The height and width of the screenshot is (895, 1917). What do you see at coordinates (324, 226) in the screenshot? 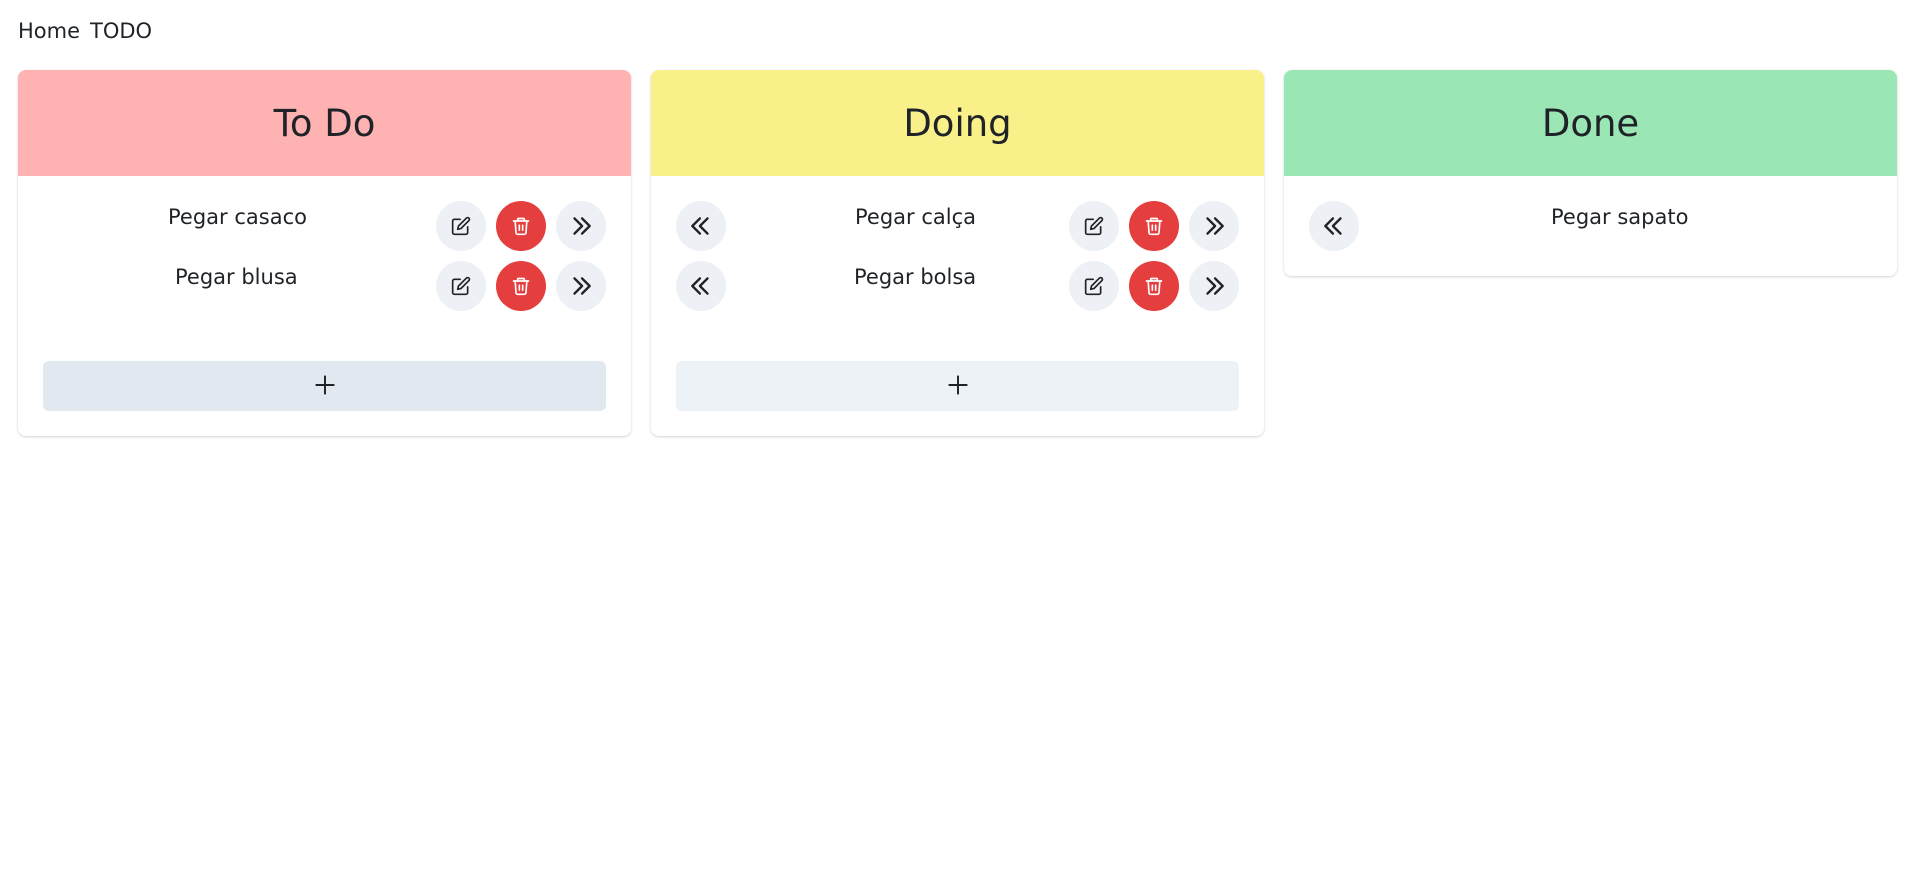
I see `task-card: Pegar casaco` at bounding box center [324, 226].